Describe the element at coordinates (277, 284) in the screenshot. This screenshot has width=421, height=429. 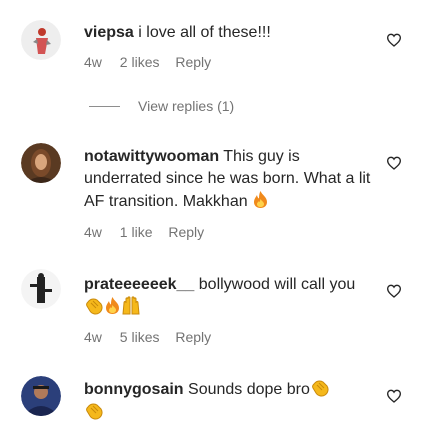
I see `comment-body: bollywood will call you` at that location.